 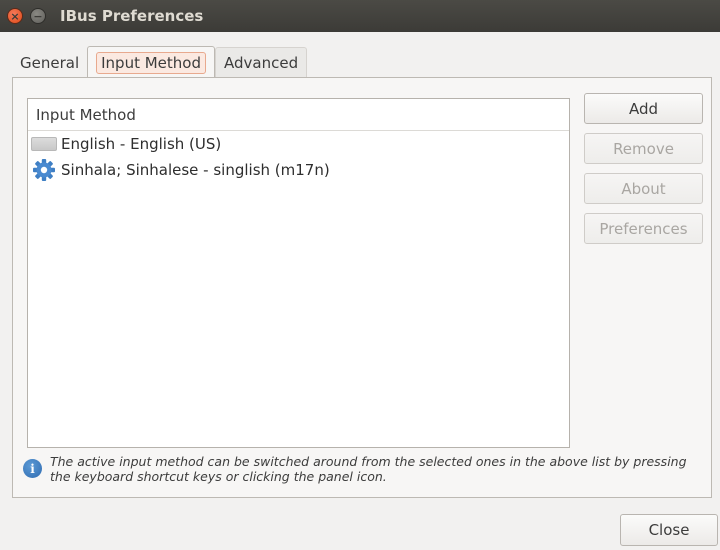 I want to click on tab-advanced-label: Advanced, so click(x=261, y=63).